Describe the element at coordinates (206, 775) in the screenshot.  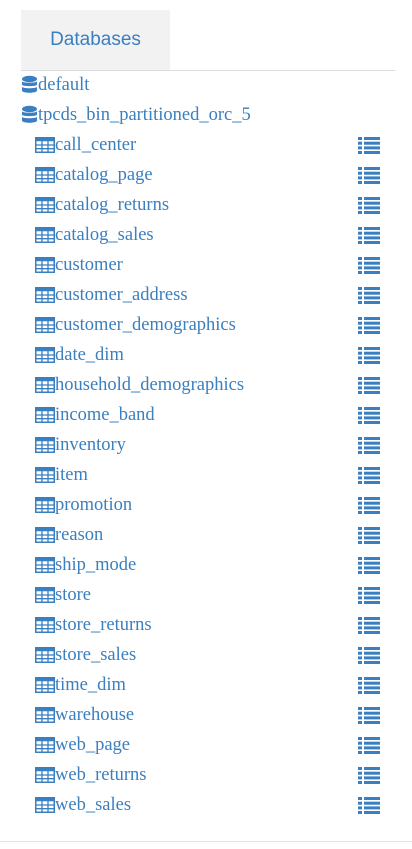
I see `table-item-web-returns: web_returns` at that location.